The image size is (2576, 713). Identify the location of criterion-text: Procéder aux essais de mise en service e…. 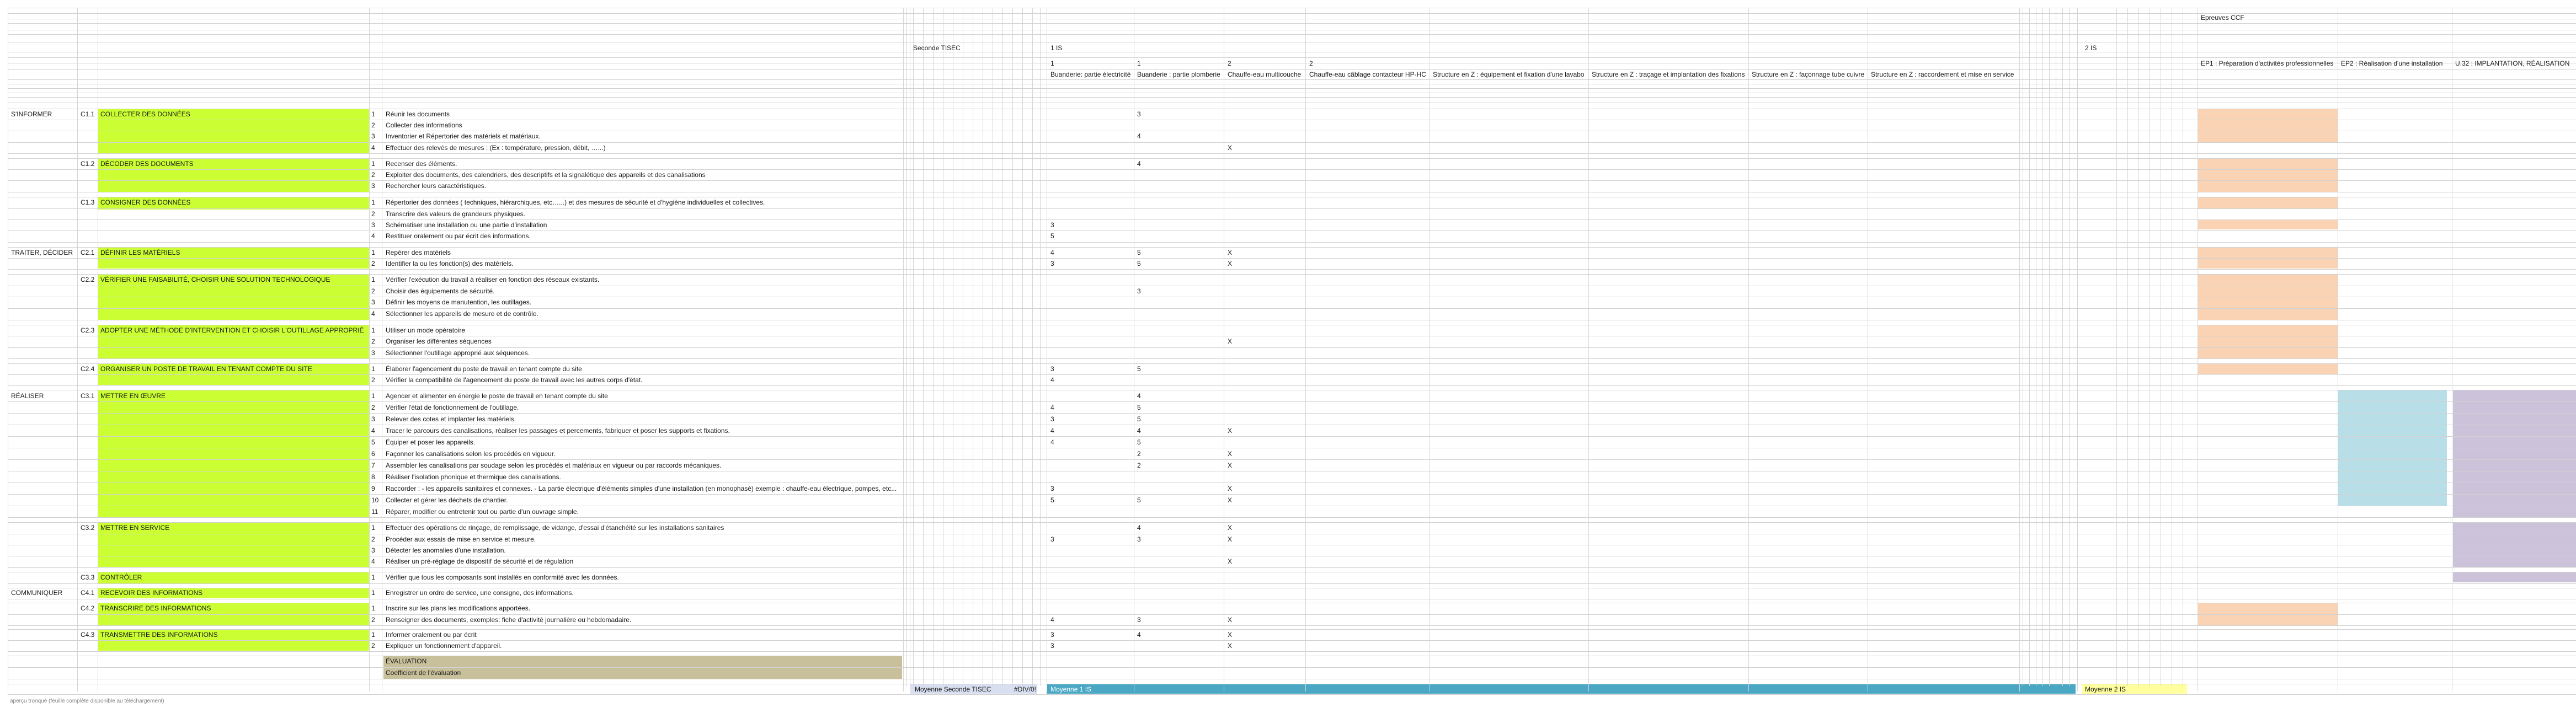
(461, 539).